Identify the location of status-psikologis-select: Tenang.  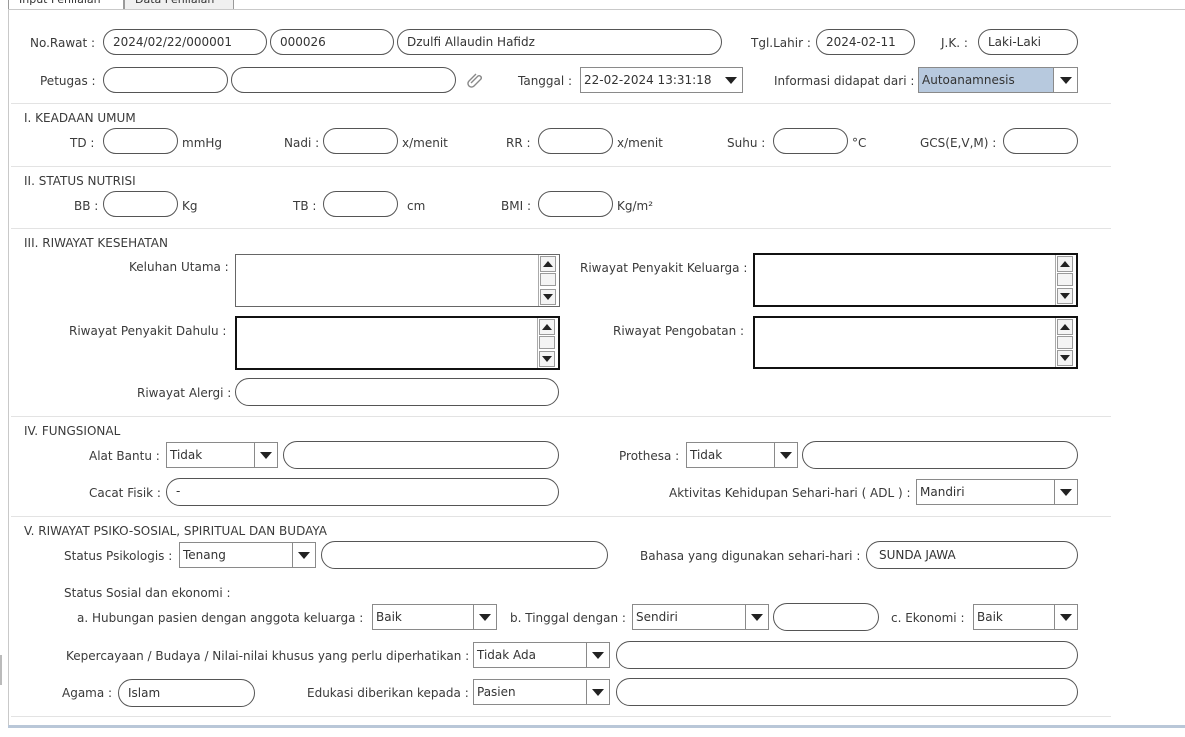
(247, 555).